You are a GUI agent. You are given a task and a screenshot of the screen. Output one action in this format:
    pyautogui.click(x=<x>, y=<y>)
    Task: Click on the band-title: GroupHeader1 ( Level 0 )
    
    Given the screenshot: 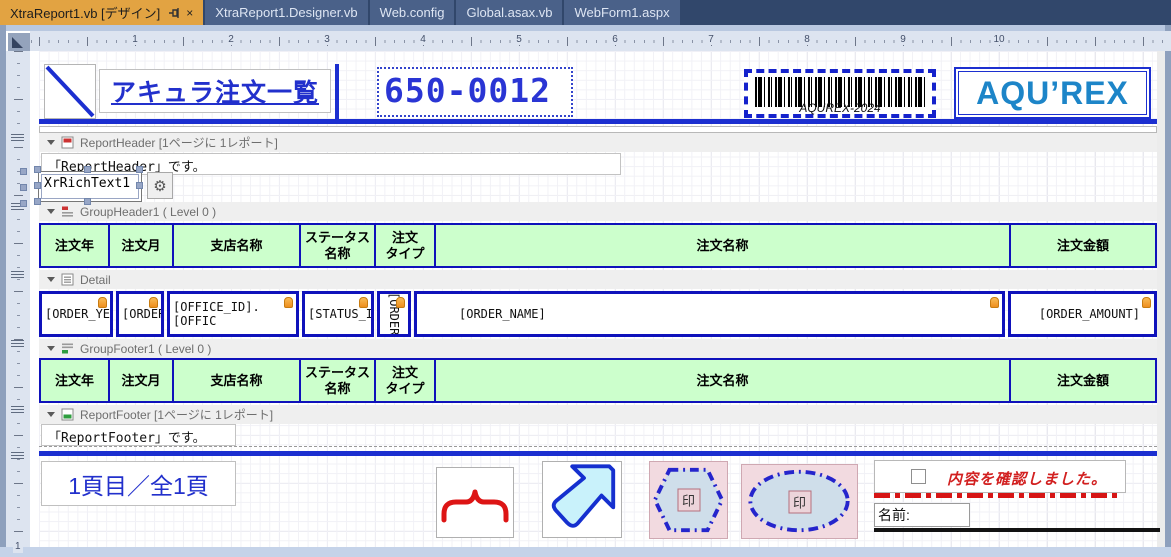 What is the action you would take?
    pyautogui.click(x=148, y=211)
    